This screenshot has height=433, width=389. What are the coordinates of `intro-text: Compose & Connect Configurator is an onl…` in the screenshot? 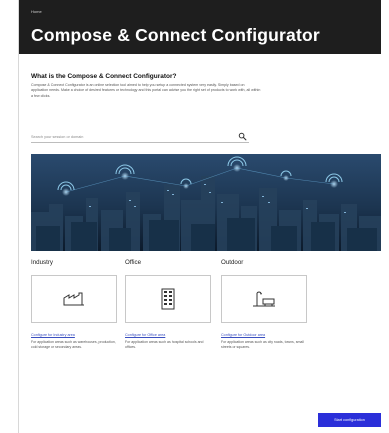 It's located at (146, 90).